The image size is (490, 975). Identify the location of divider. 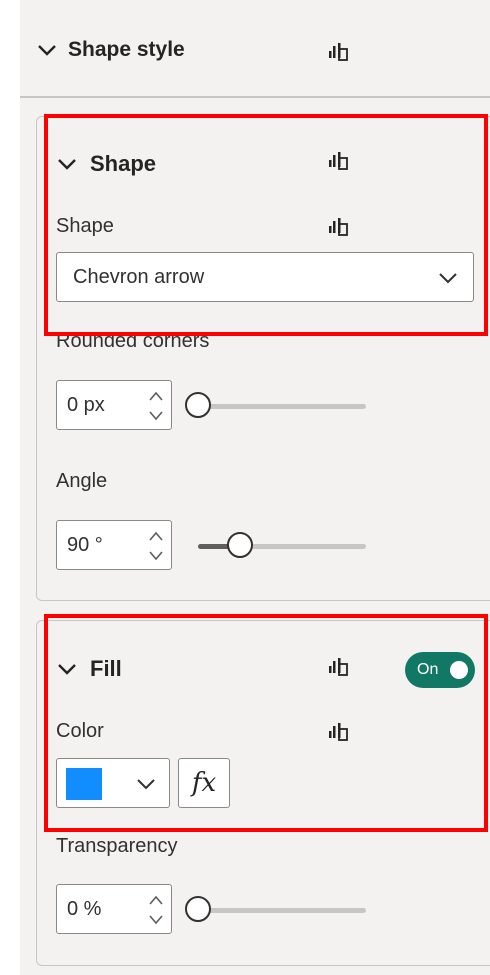
(255, 97).